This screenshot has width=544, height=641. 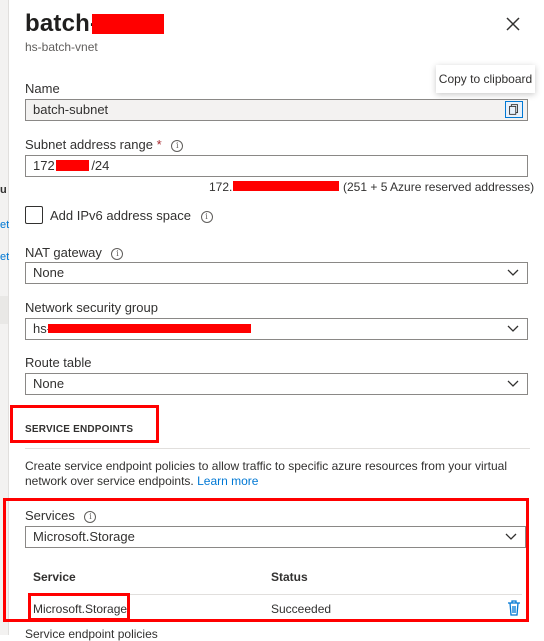 I want to click on ipv6-checkbox, so click(x=34, y=215).